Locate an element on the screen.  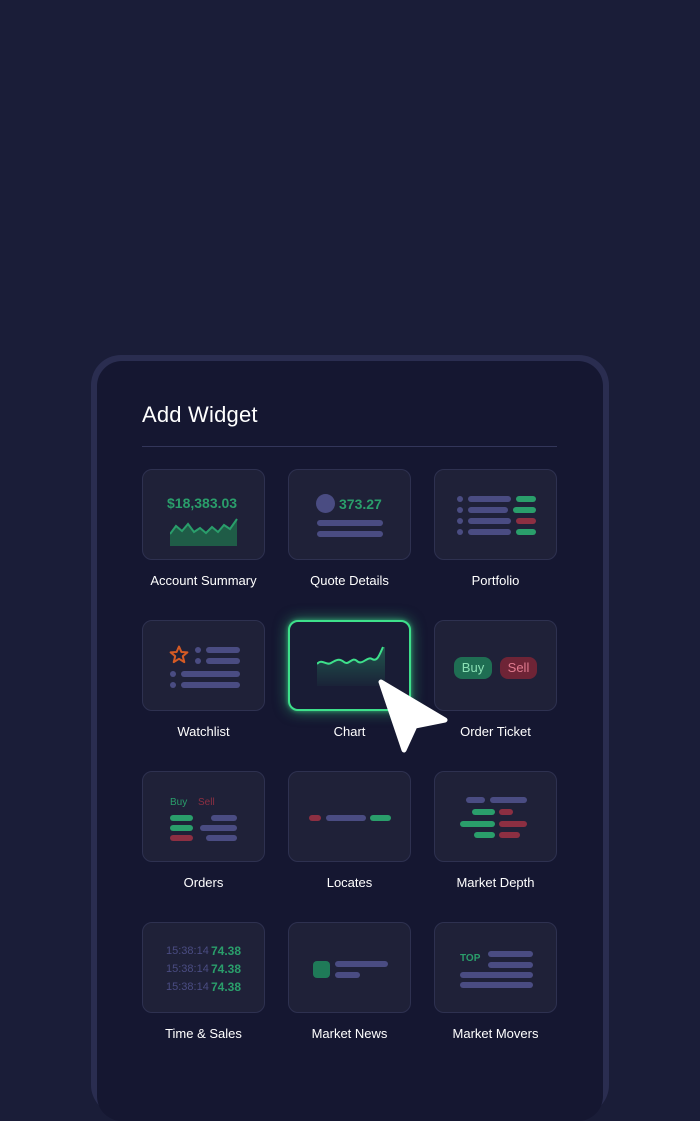
sell-label: Sell is located at coordinates (206, 802).